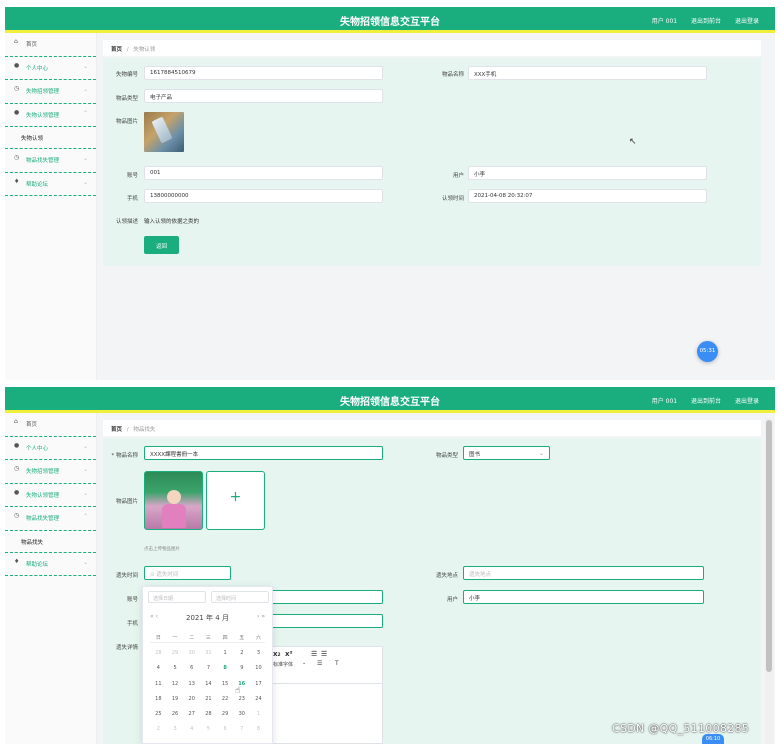 The height and width of the screenshot is (744, 780). What do you see at coordinates (225, 684) in the screenshot?
I see `calendar-day: 15` at bounding box center [225, 684].